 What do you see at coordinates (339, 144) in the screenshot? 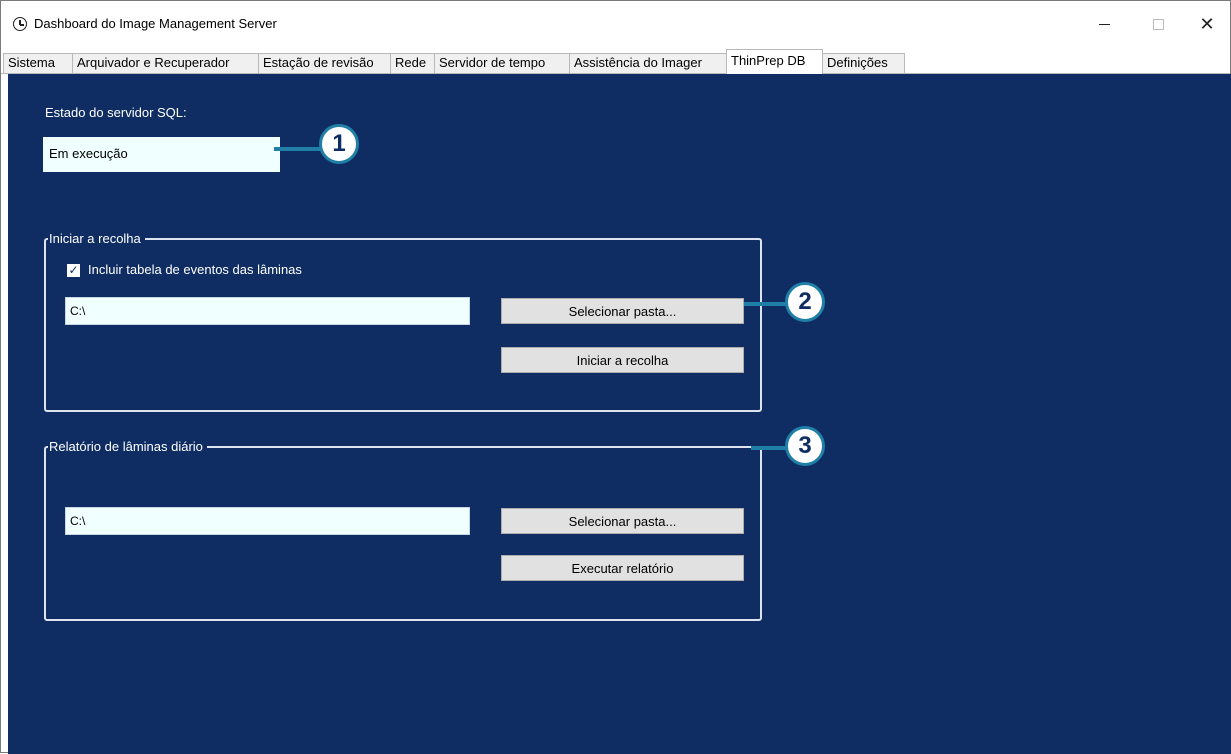
I see `callout-1: 1` at bounding box center [339, 144].